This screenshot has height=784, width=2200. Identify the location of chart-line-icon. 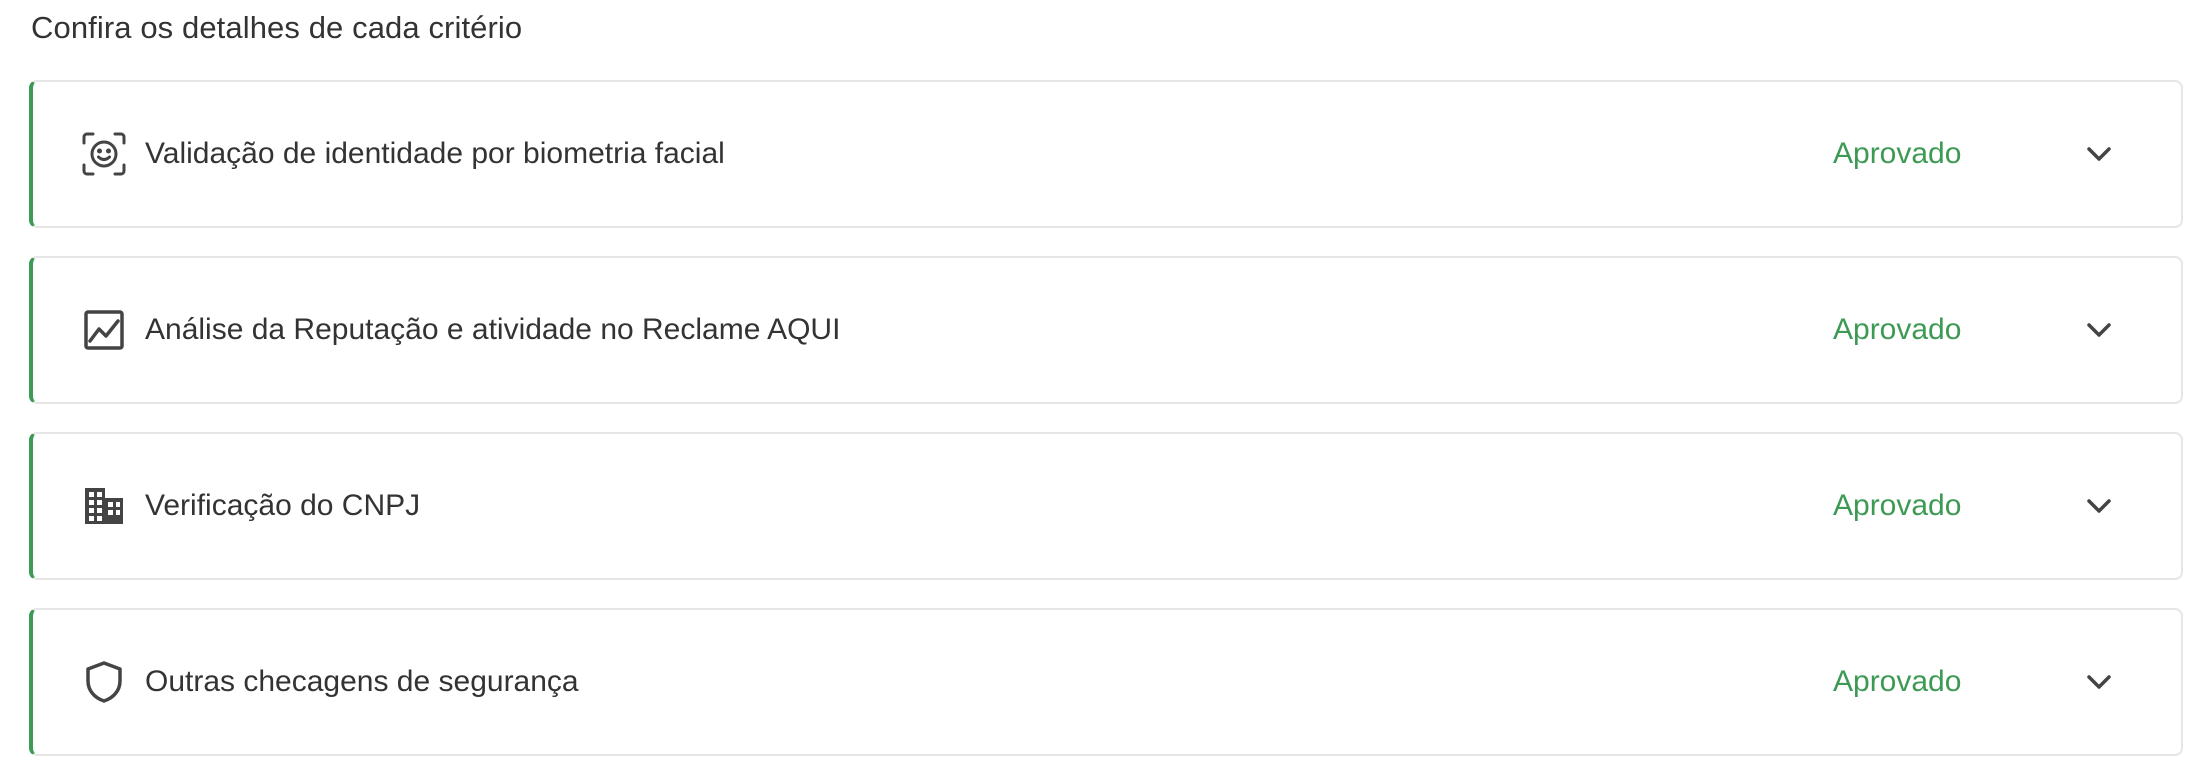
(104, 330).